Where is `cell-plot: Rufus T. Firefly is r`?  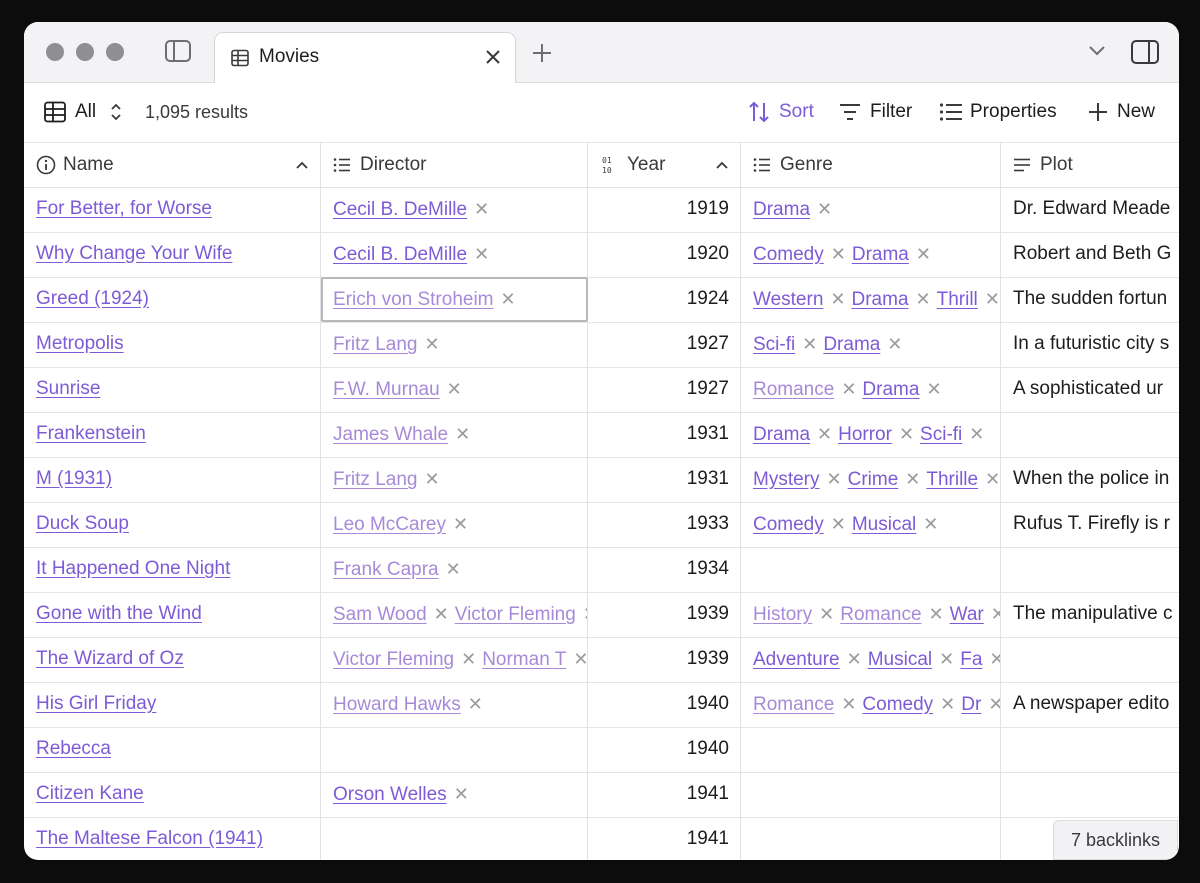
cell-plot: Rufus T. Firefly is r is located at coordinates (1090, 524).